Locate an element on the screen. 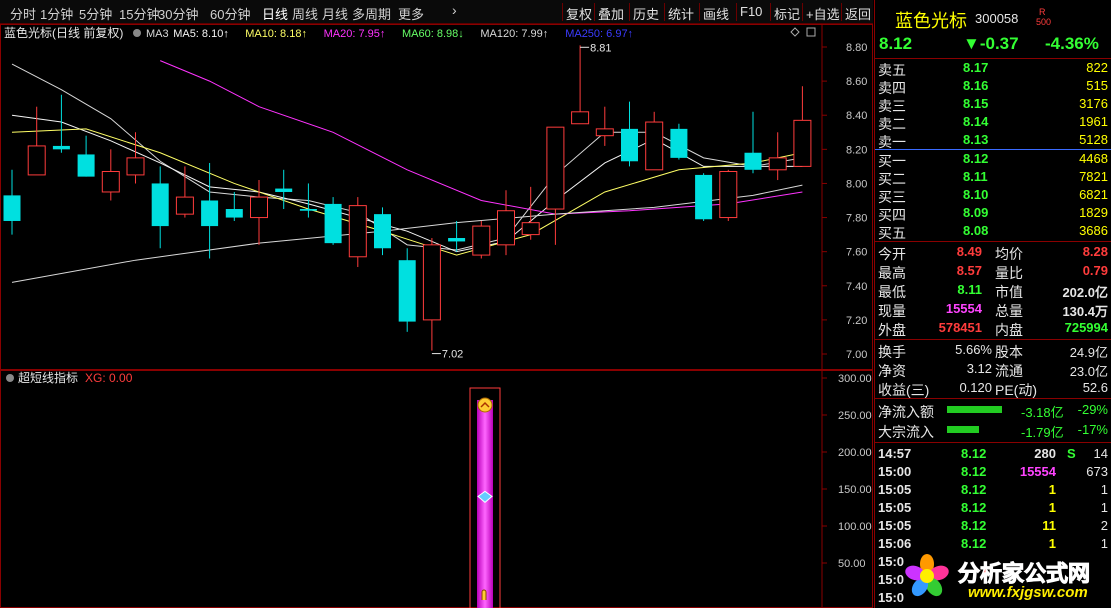 Image resolution: width=1111 pixels, height=608 pixels. toolbar-button: 叠加 is located at coordinates (611, 13).